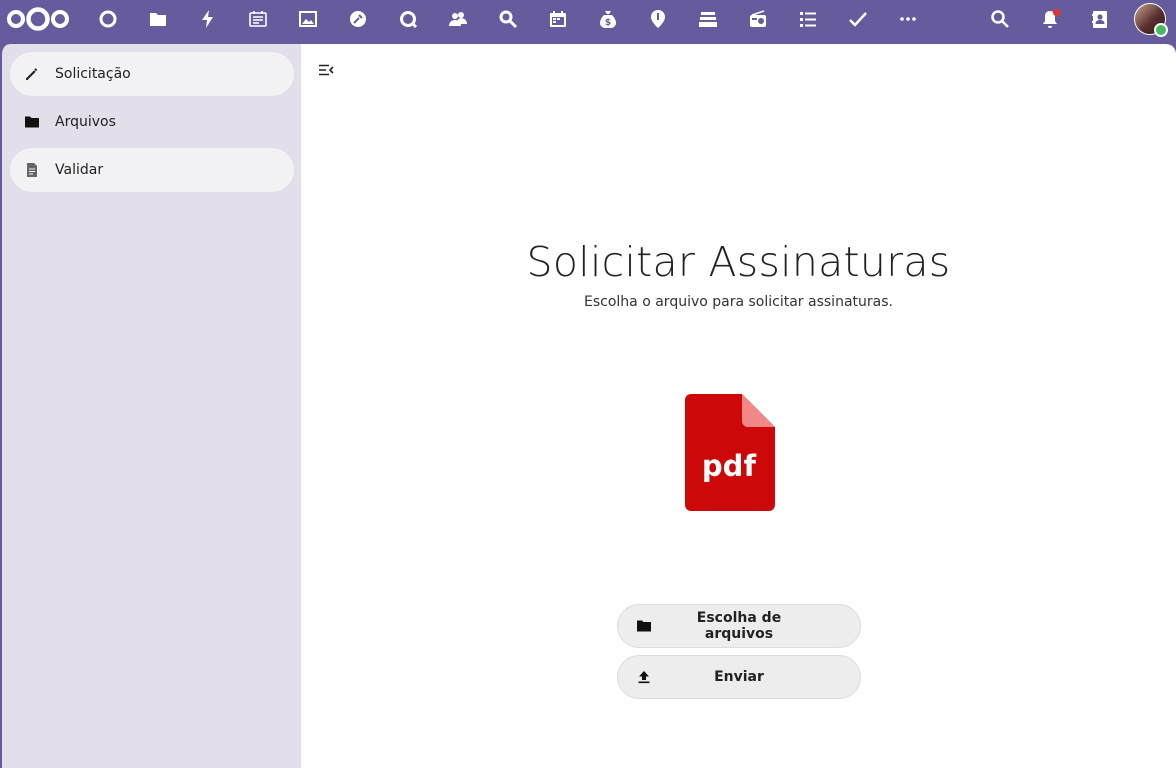 Image resolution: width=1176 pixels, height=768 pixels. I want to click on upload-label: Enviar, so click(739, 677).